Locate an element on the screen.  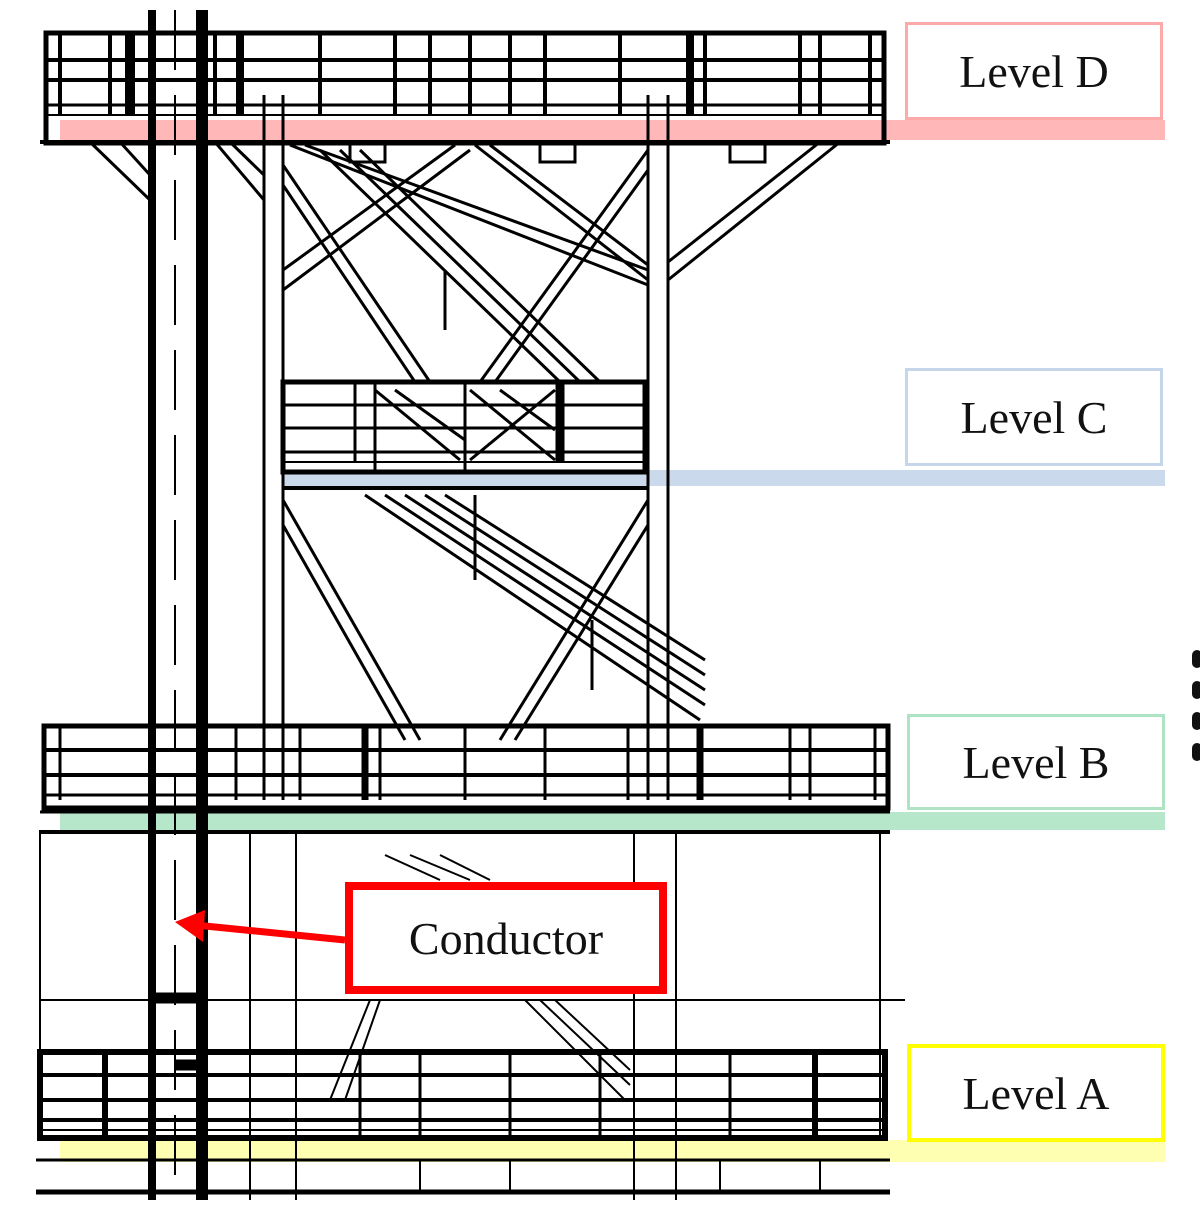
cropped-edge-marks is located at coordinates (1196, 712).